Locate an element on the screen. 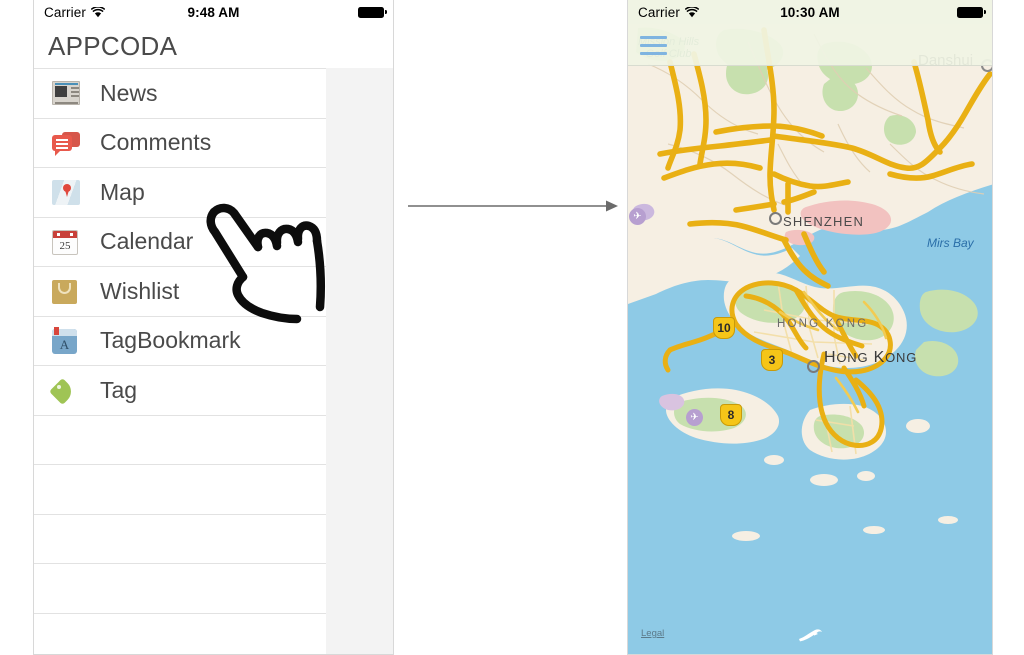  bookmark-letter: A is located at coordinates (64, 344).